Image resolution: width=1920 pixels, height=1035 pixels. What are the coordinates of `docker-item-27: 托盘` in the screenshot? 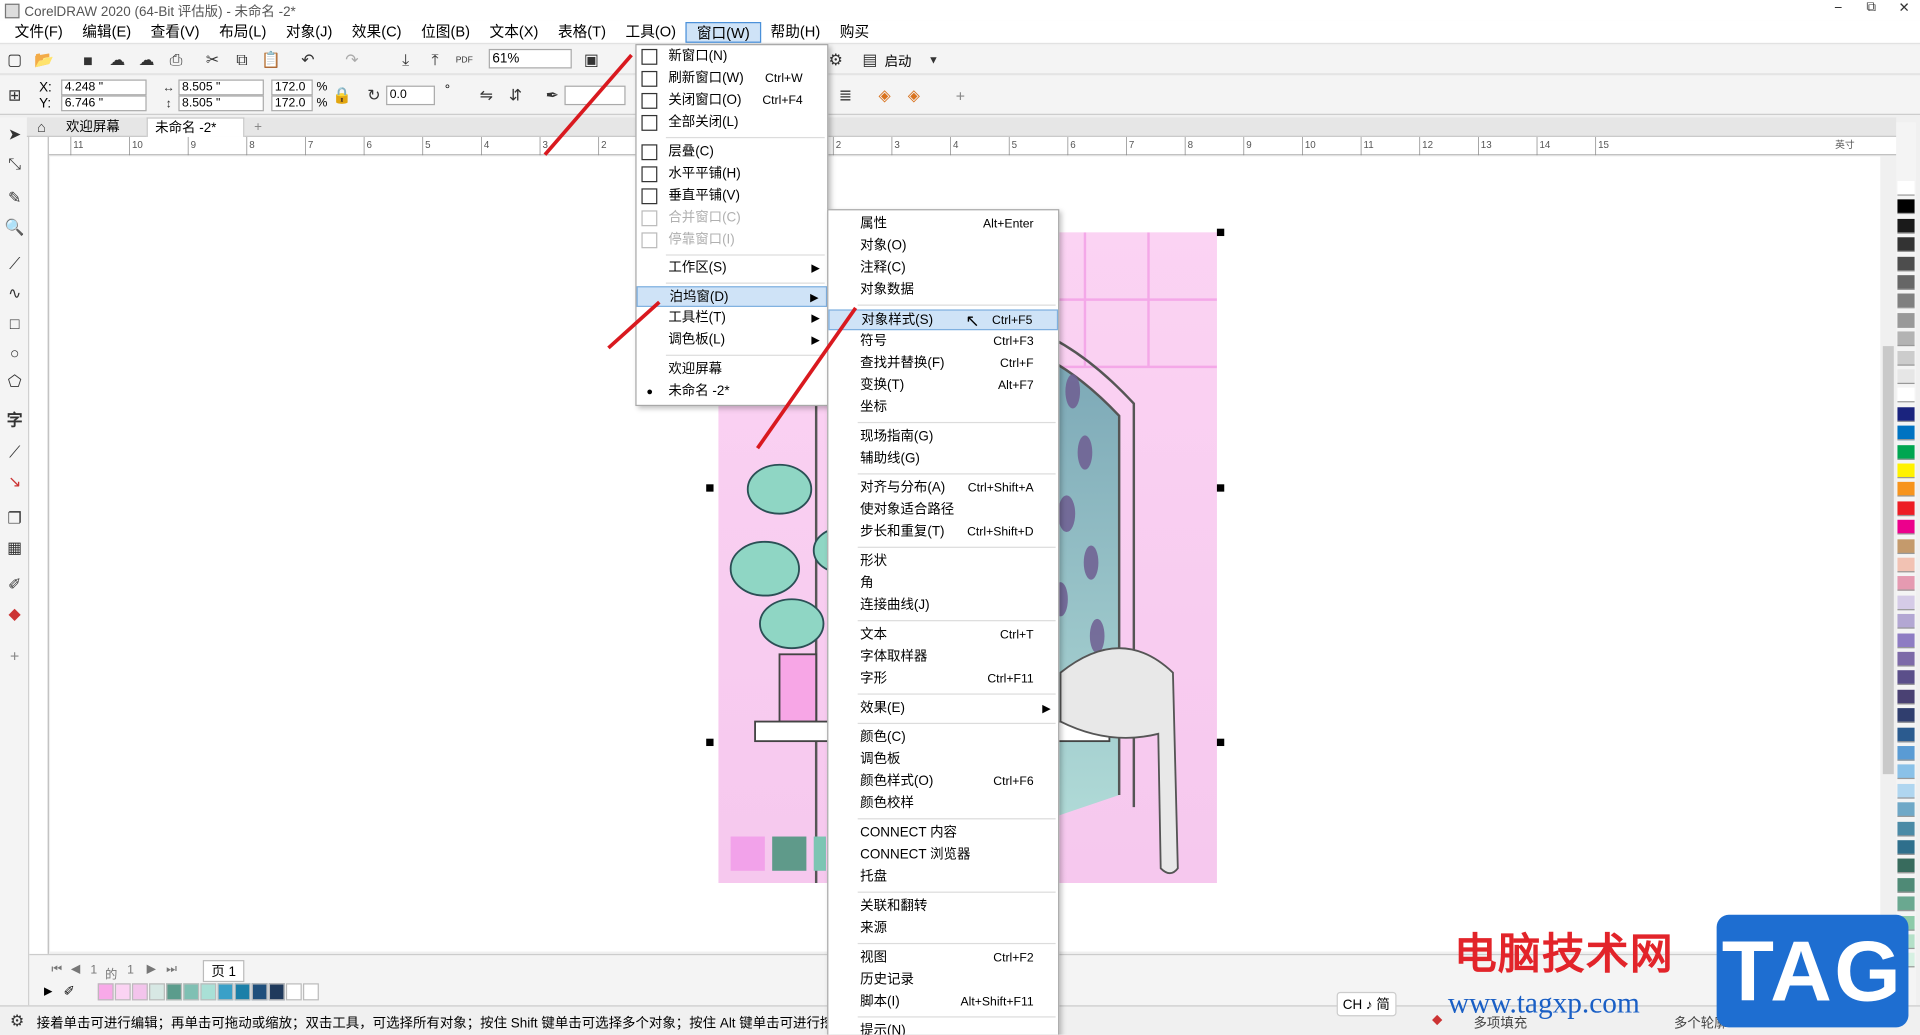 It's located at (943, 877).